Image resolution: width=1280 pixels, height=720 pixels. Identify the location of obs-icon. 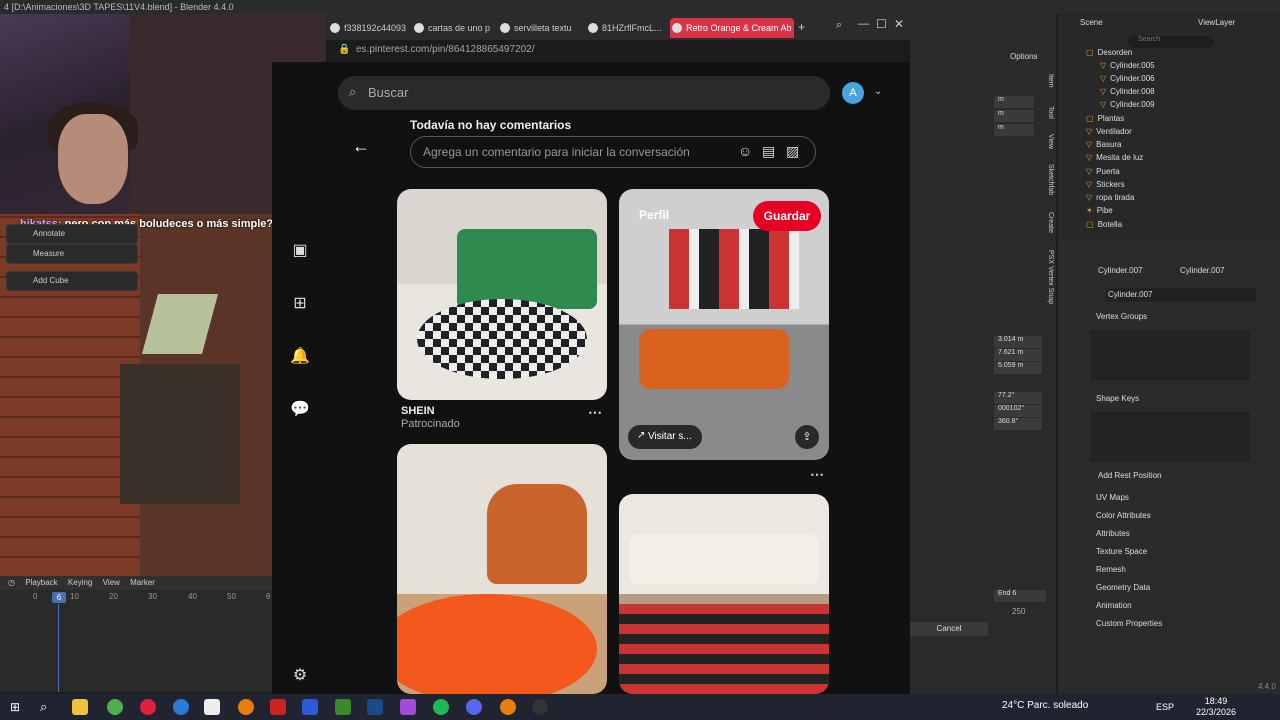
(540, 707).